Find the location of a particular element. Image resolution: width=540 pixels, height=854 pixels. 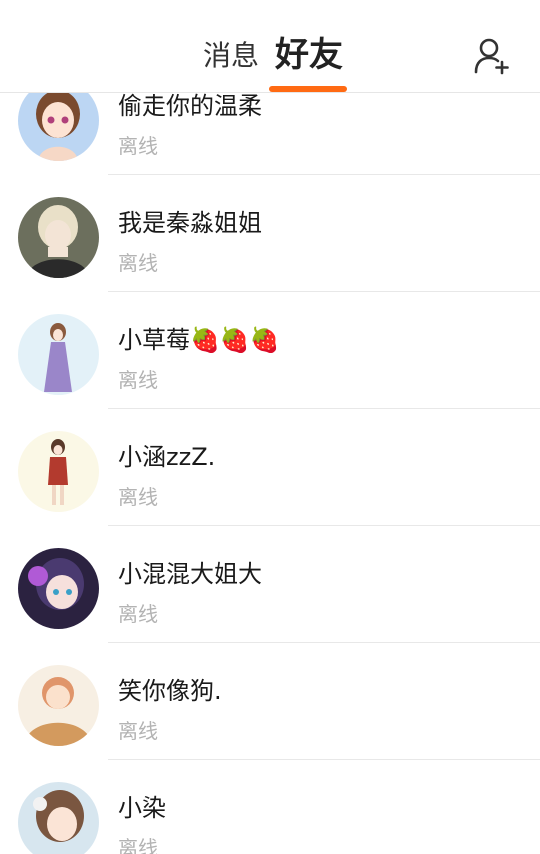

friend-name: 小草莓🍓🍓🍓 is located at coordinates (199, 340).